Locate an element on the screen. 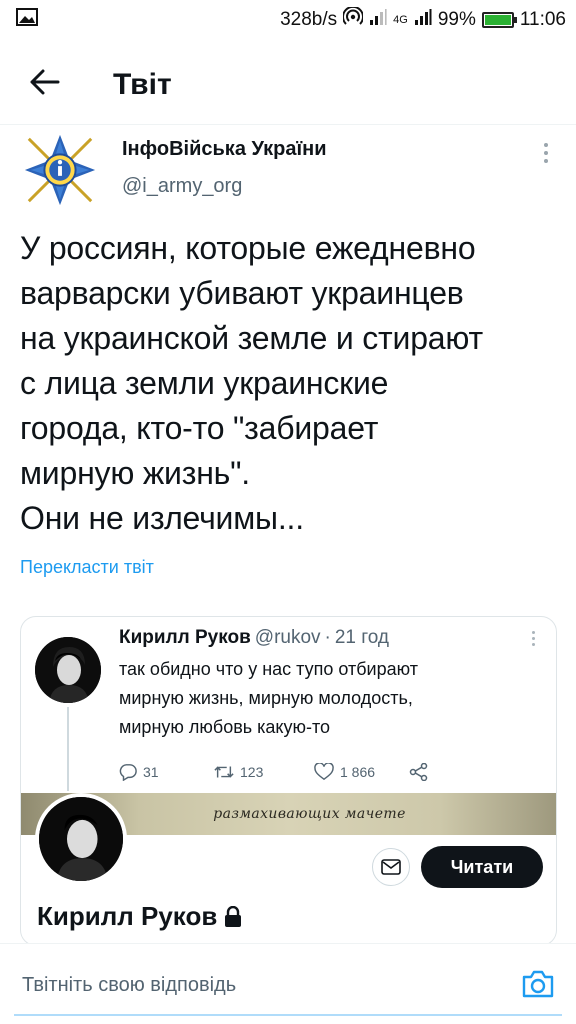  profile-avatar is located at coordinates (81, 839).